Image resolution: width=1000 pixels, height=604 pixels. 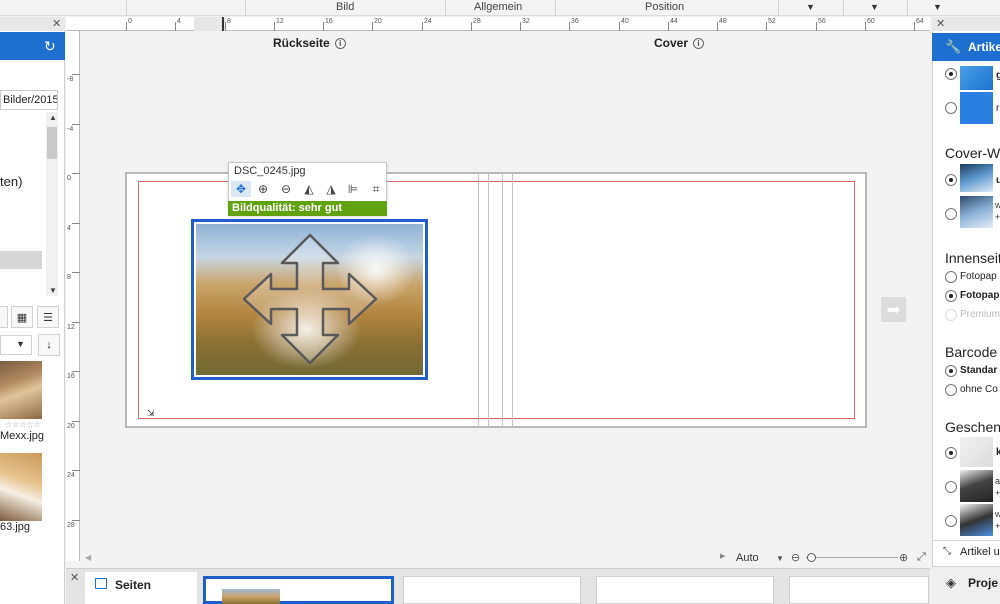 I want to click on ruler-tick-label: 32, so click(x=526, y=21).